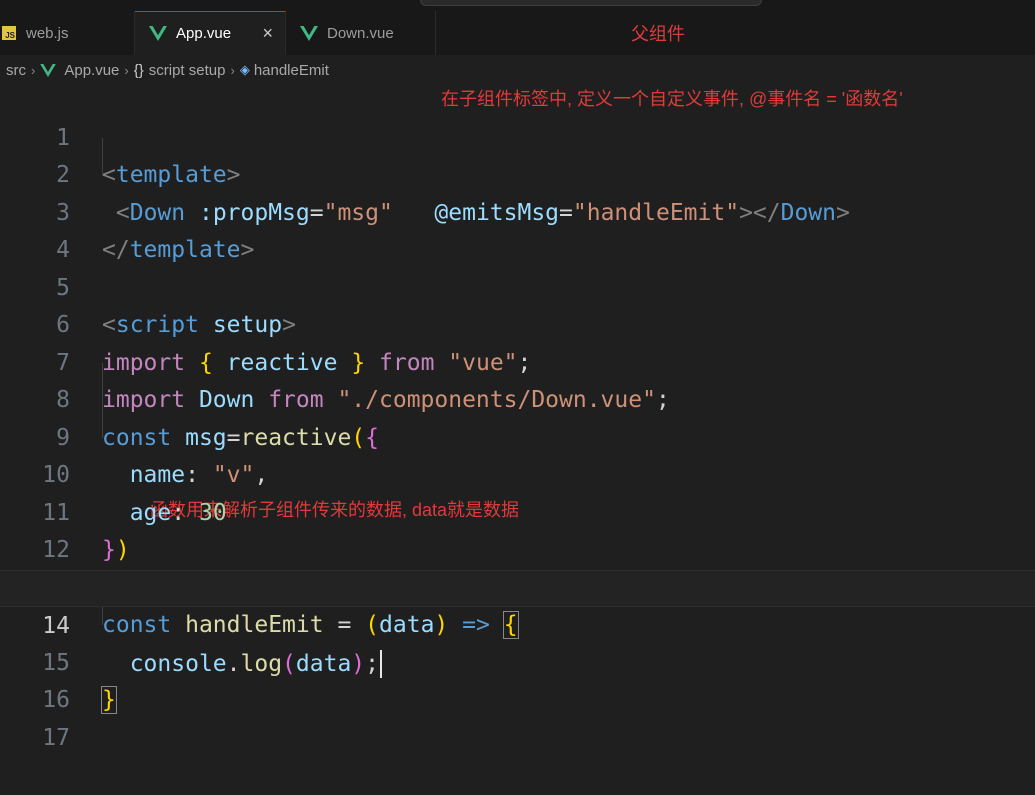 This screenshot has height=795, width=1035. I want to click on line-number: 17, so click(56, 737).